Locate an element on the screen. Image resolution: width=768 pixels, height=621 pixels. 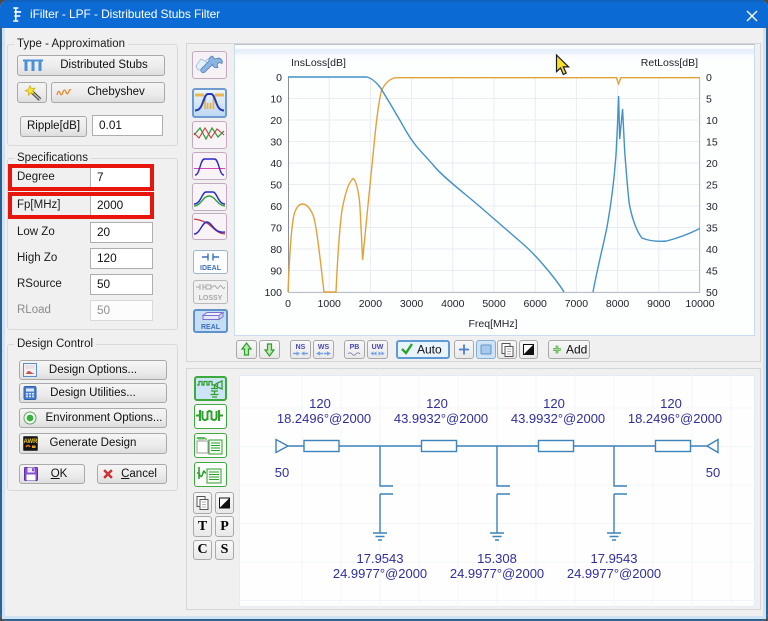
svg-text: 100 is located at coordinates (273, 293).